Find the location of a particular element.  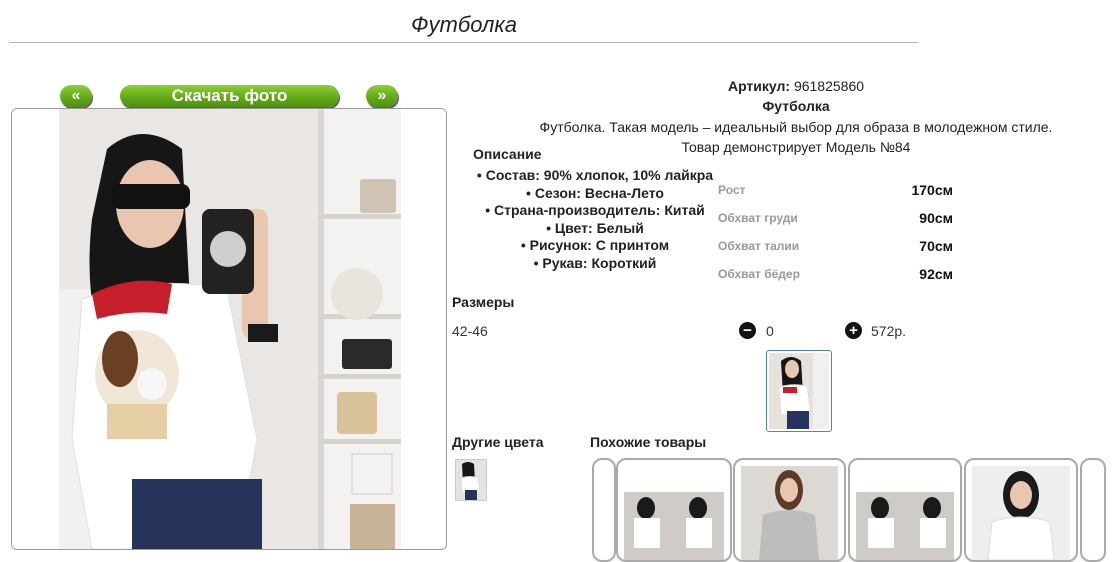

measure-value-chest: 90см is located at coordinates (936, 218).